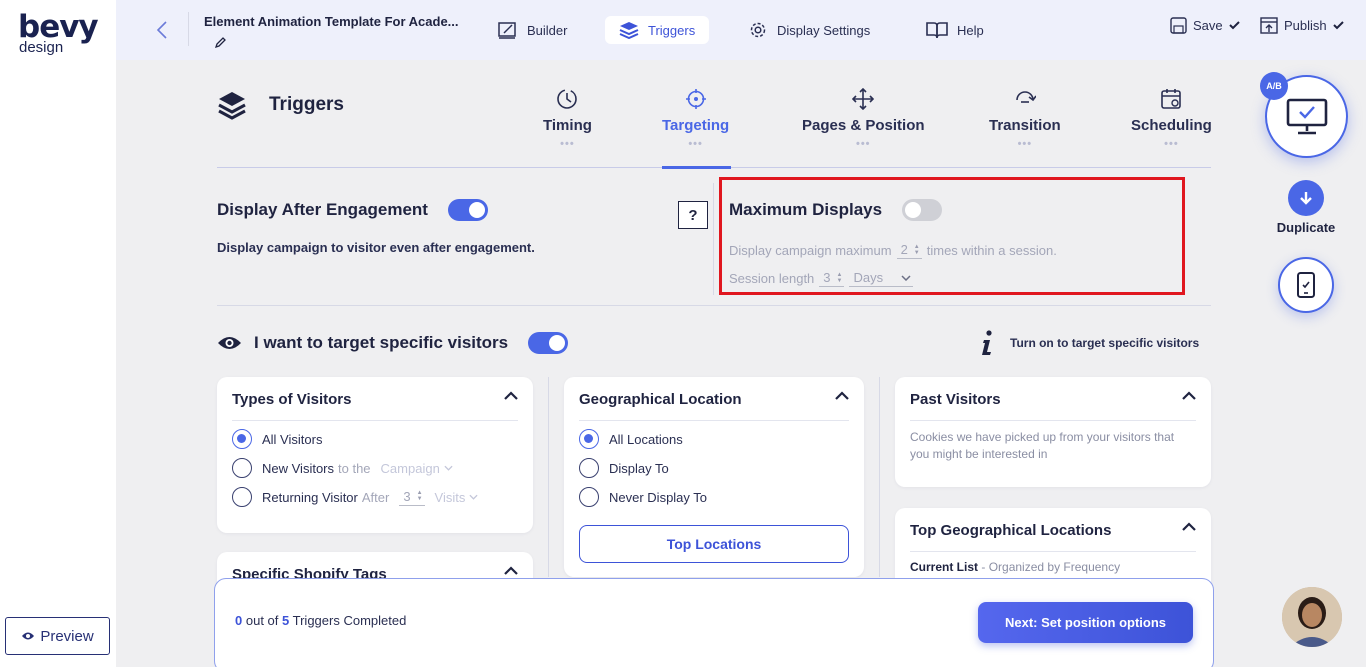 Image resolution: width=1366 pixels, height=667 pixels. Describe the element at coordinates (937, 30) in the screenshot. I see `book-icon` at that location.